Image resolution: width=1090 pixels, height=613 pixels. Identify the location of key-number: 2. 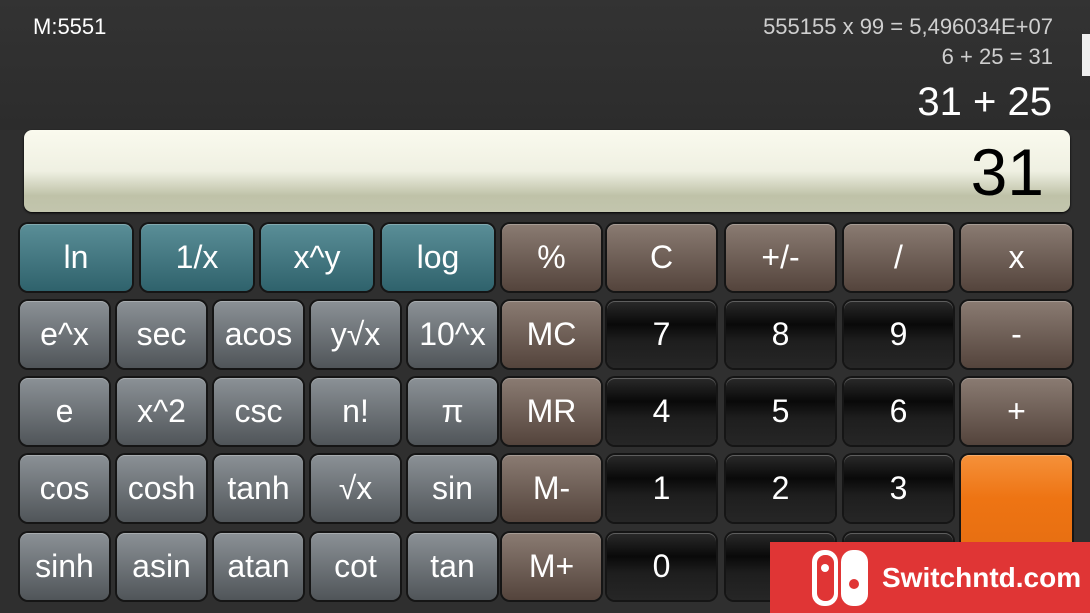
(780, 488).